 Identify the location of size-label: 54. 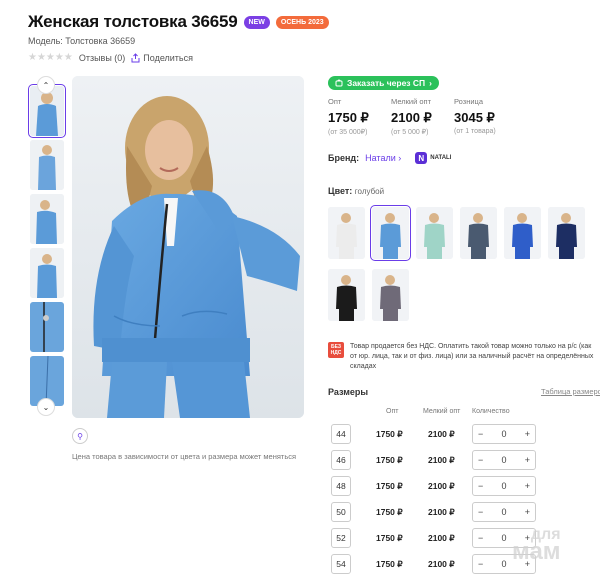
(341, 564).